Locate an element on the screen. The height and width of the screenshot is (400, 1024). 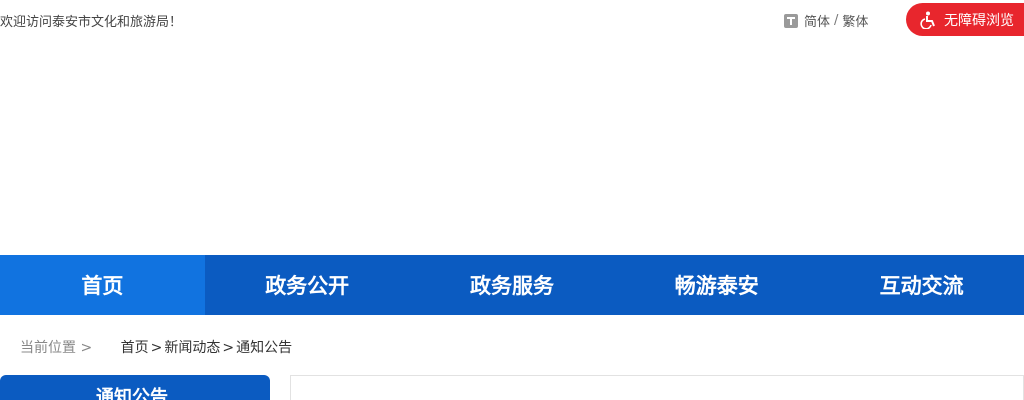
accessibility-label: 无障碍浏览 is located at coordinates (979, 20).